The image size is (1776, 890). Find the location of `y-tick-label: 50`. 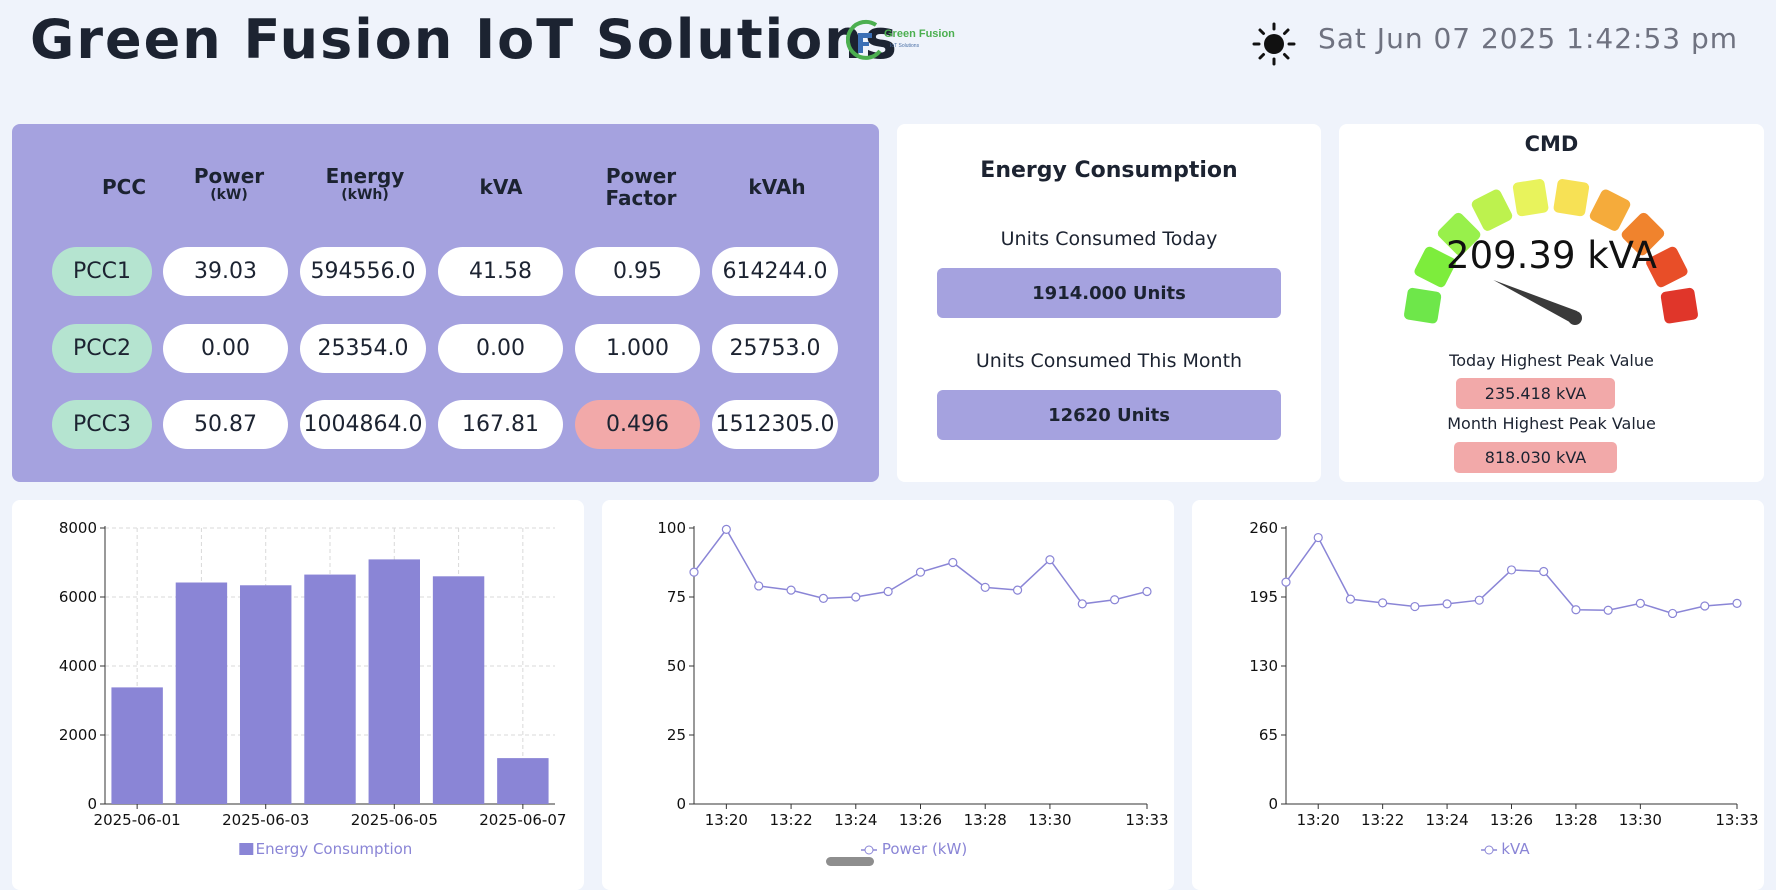

y-tick-label: 50 is located at coordinates (676, 666).